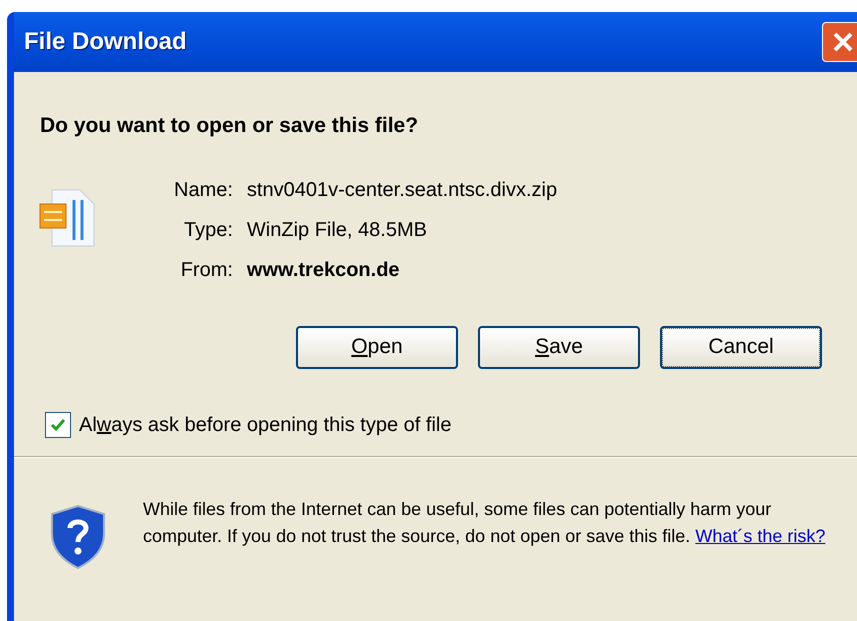 The width and height of the screenshot is (857, 621). Describe the element at coordinates (843, 42) in the screenshot. I see `close-icon` at that location.